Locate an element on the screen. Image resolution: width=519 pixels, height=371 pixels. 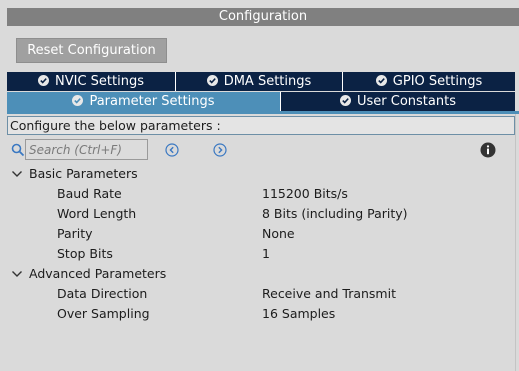
param-value: 8 Bits (including Parity) is located at coordinates (335, 214).